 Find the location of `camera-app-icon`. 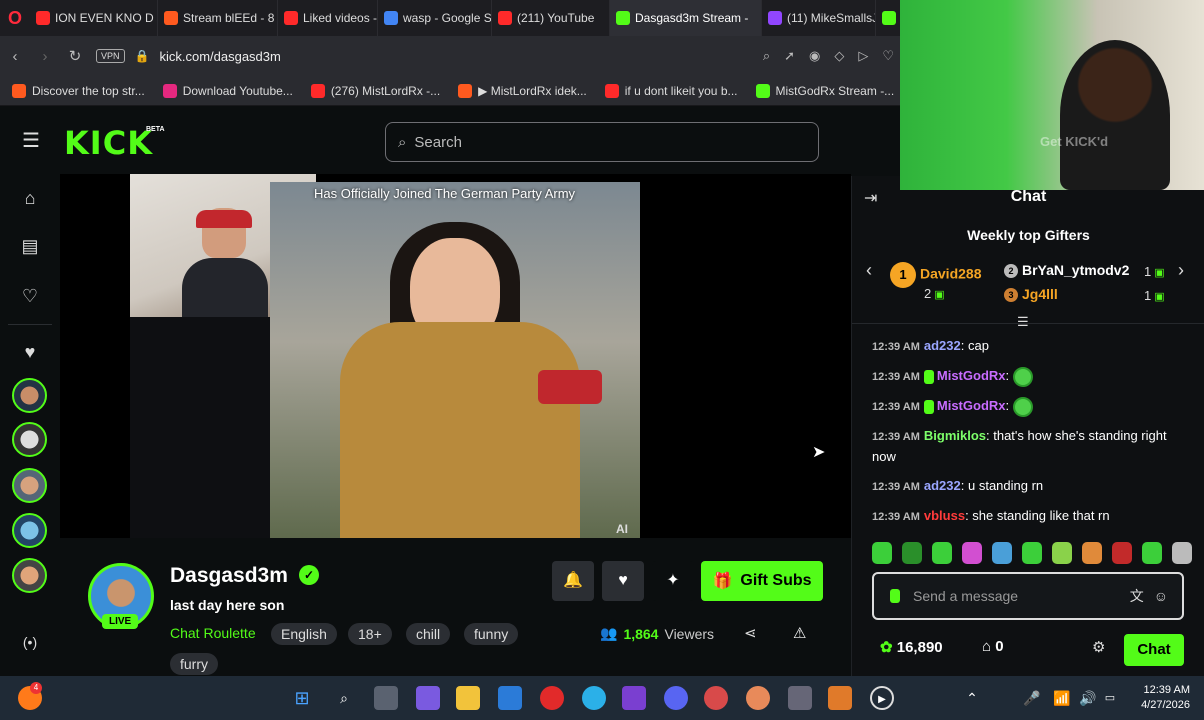

camera-app-icon is located at coordinates (800, 698).